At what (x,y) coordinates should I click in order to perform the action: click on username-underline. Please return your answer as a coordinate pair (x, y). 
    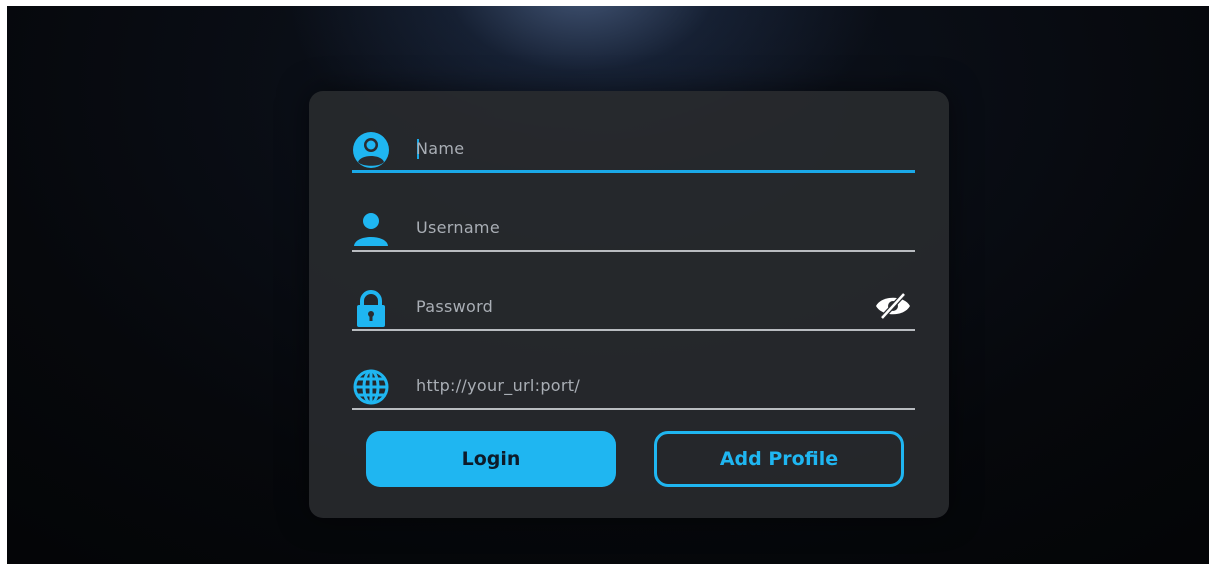
    Looking at the image, I should click on (633, 251).